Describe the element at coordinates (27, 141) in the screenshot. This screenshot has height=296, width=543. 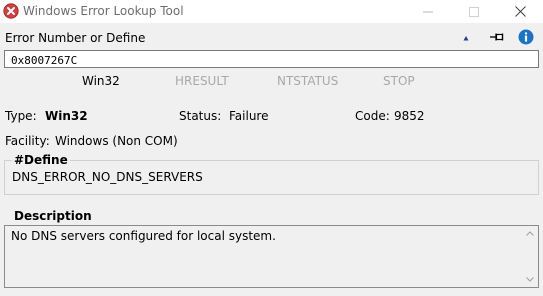
I see `facility-label: Facility:` at that location.